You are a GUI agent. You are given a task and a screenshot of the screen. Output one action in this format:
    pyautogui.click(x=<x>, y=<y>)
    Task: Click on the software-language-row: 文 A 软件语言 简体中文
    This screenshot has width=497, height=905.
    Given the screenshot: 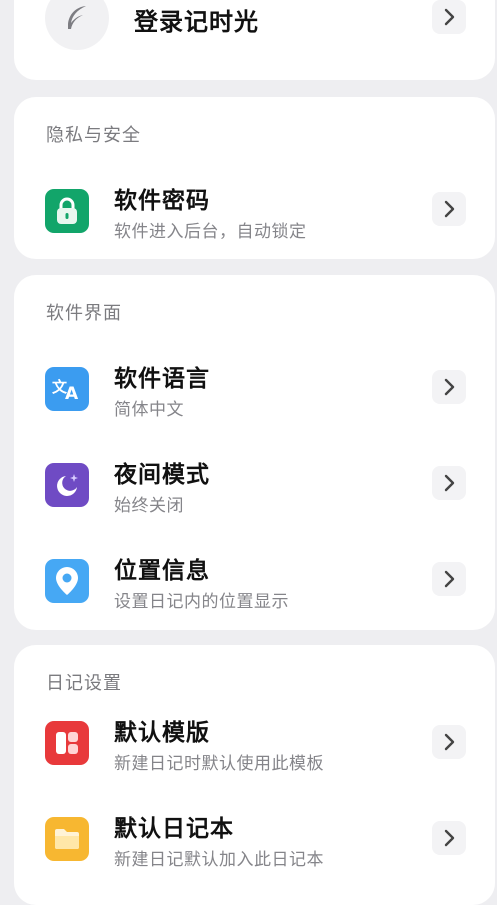 What is the action you would take?
    pyautogui.click(x=254, y=388)
    